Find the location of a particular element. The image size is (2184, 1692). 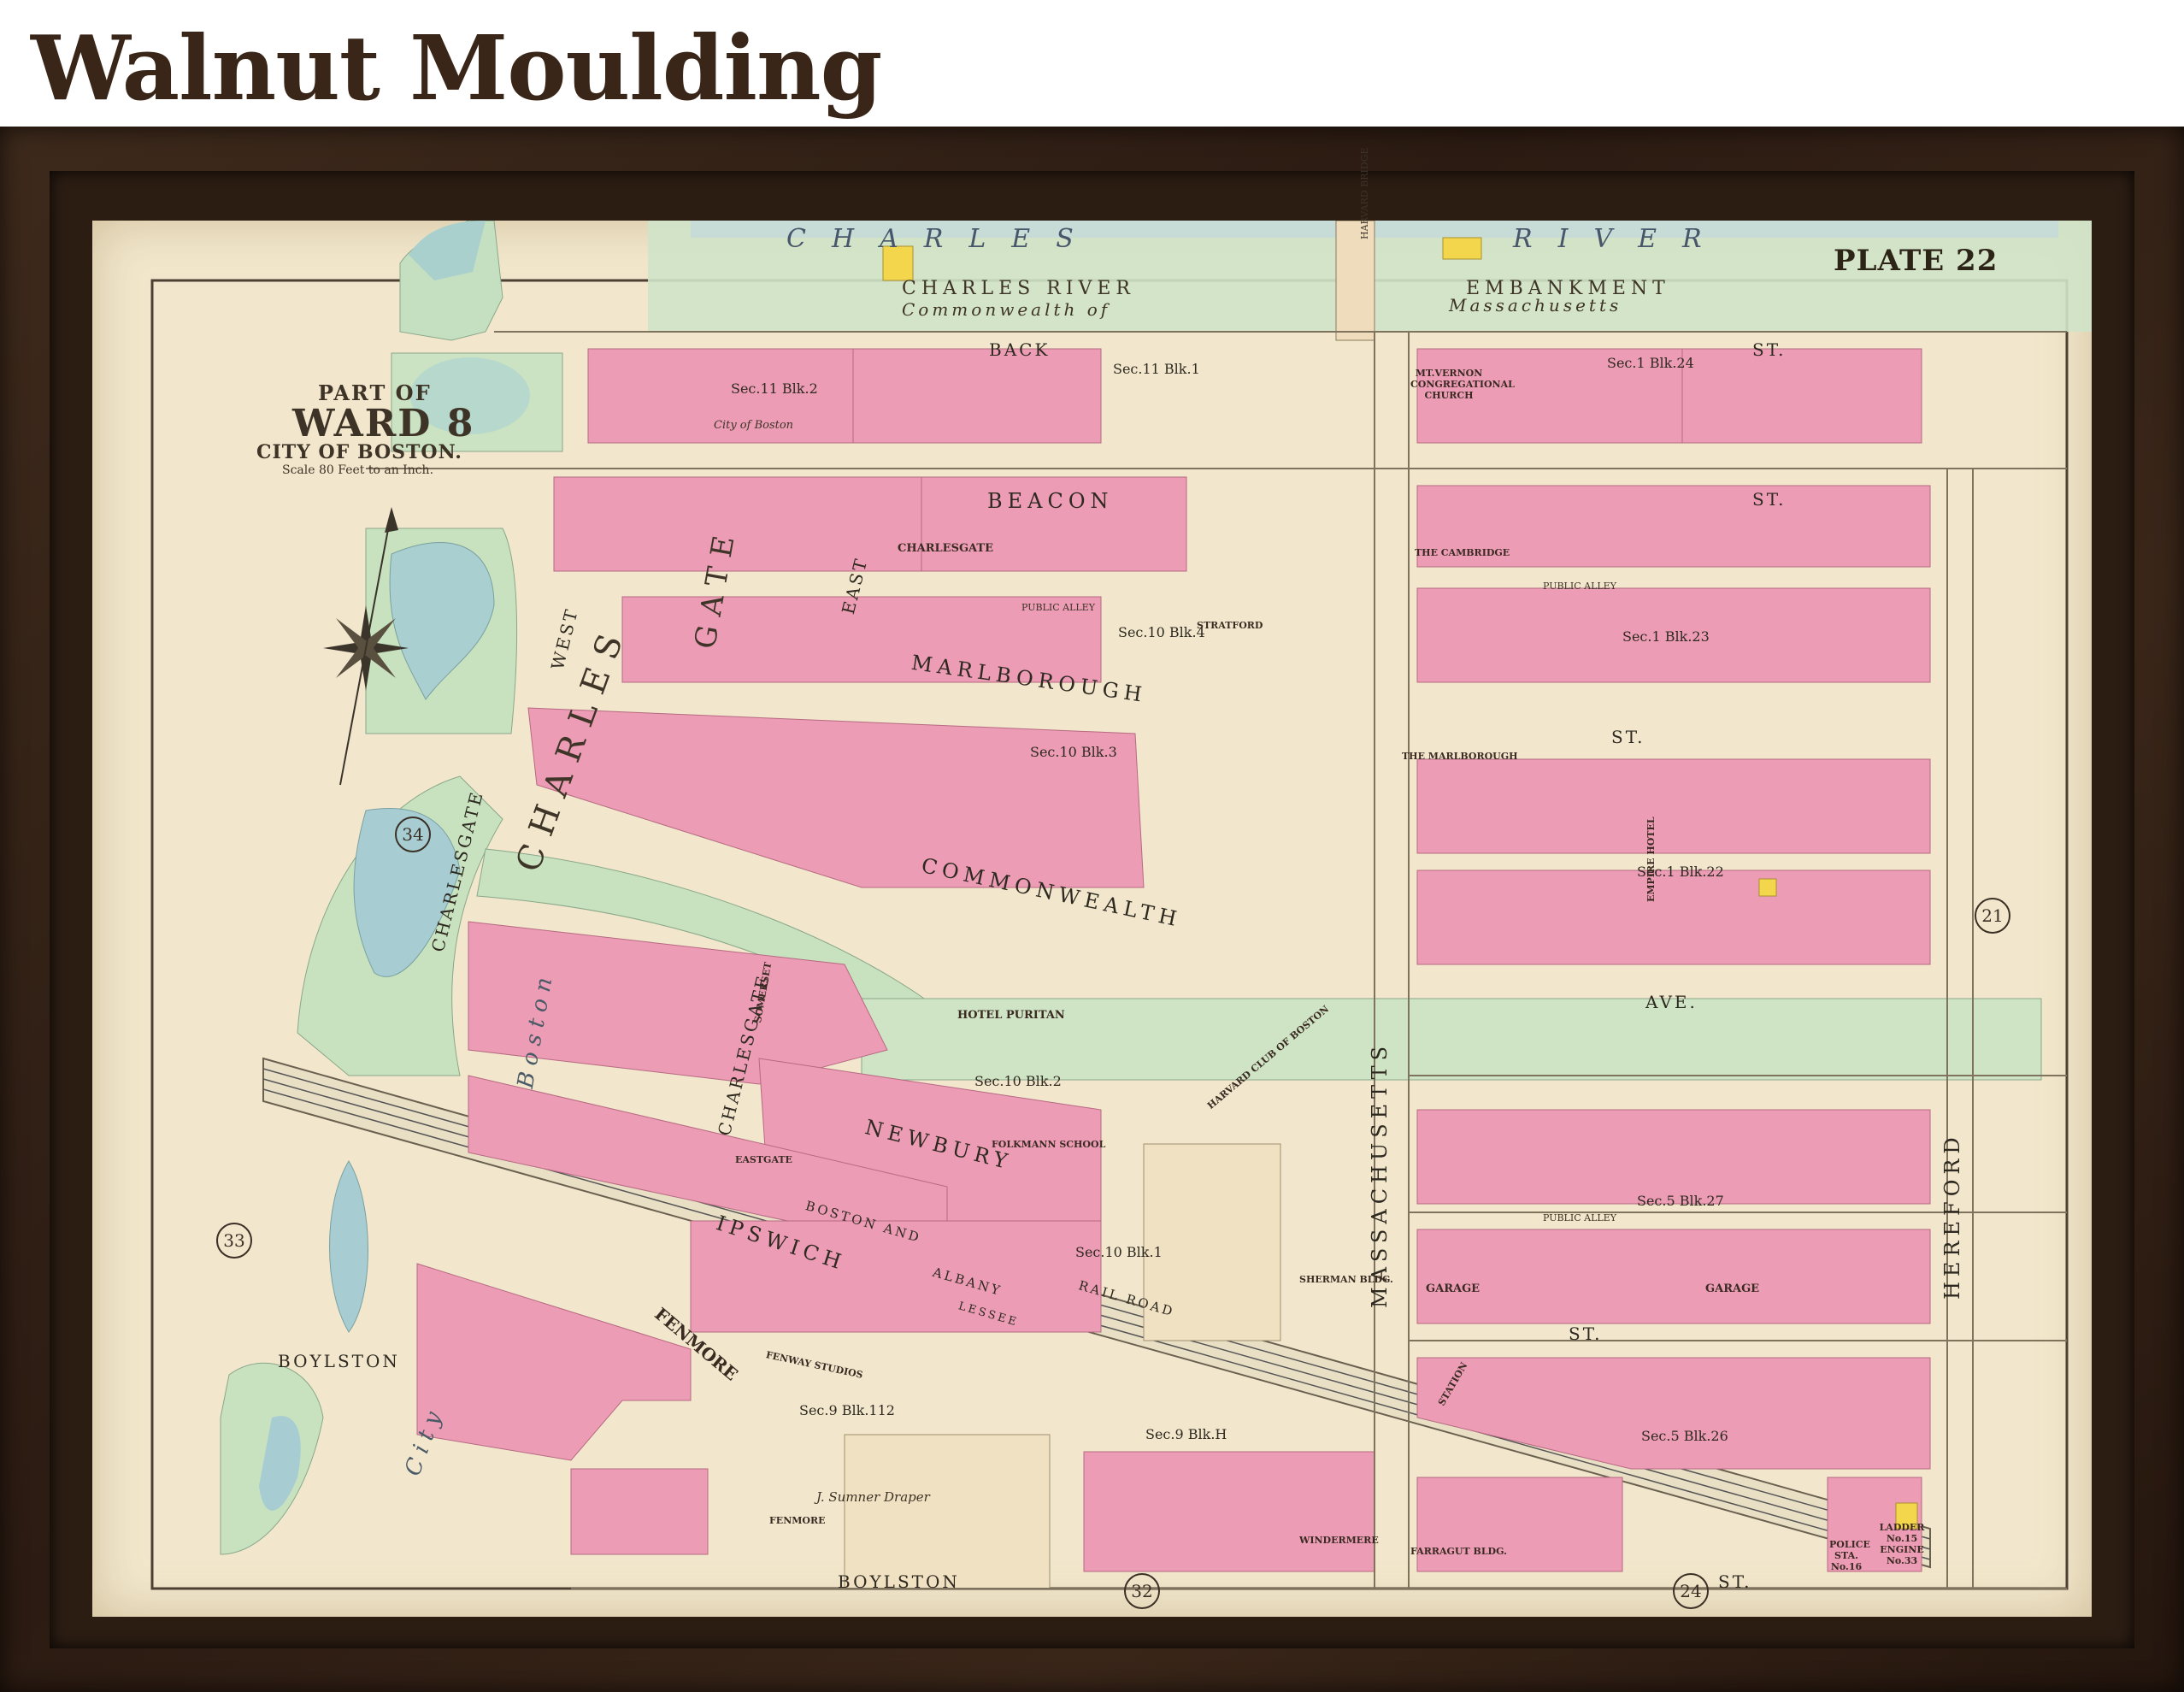

block-sec10-blk3 is located at coordinates (836, 798).